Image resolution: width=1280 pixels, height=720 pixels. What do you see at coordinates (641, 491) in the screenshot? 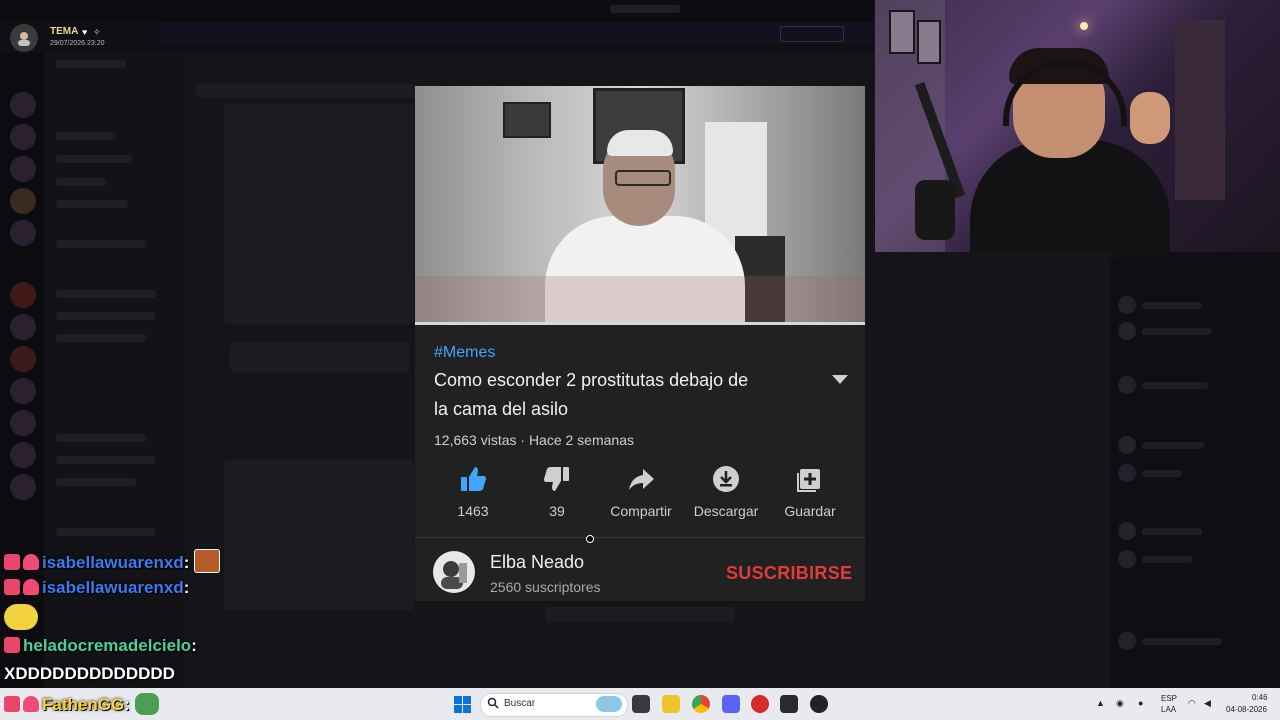
I see `share-button: Compartir` at bounding box center [641, 491].